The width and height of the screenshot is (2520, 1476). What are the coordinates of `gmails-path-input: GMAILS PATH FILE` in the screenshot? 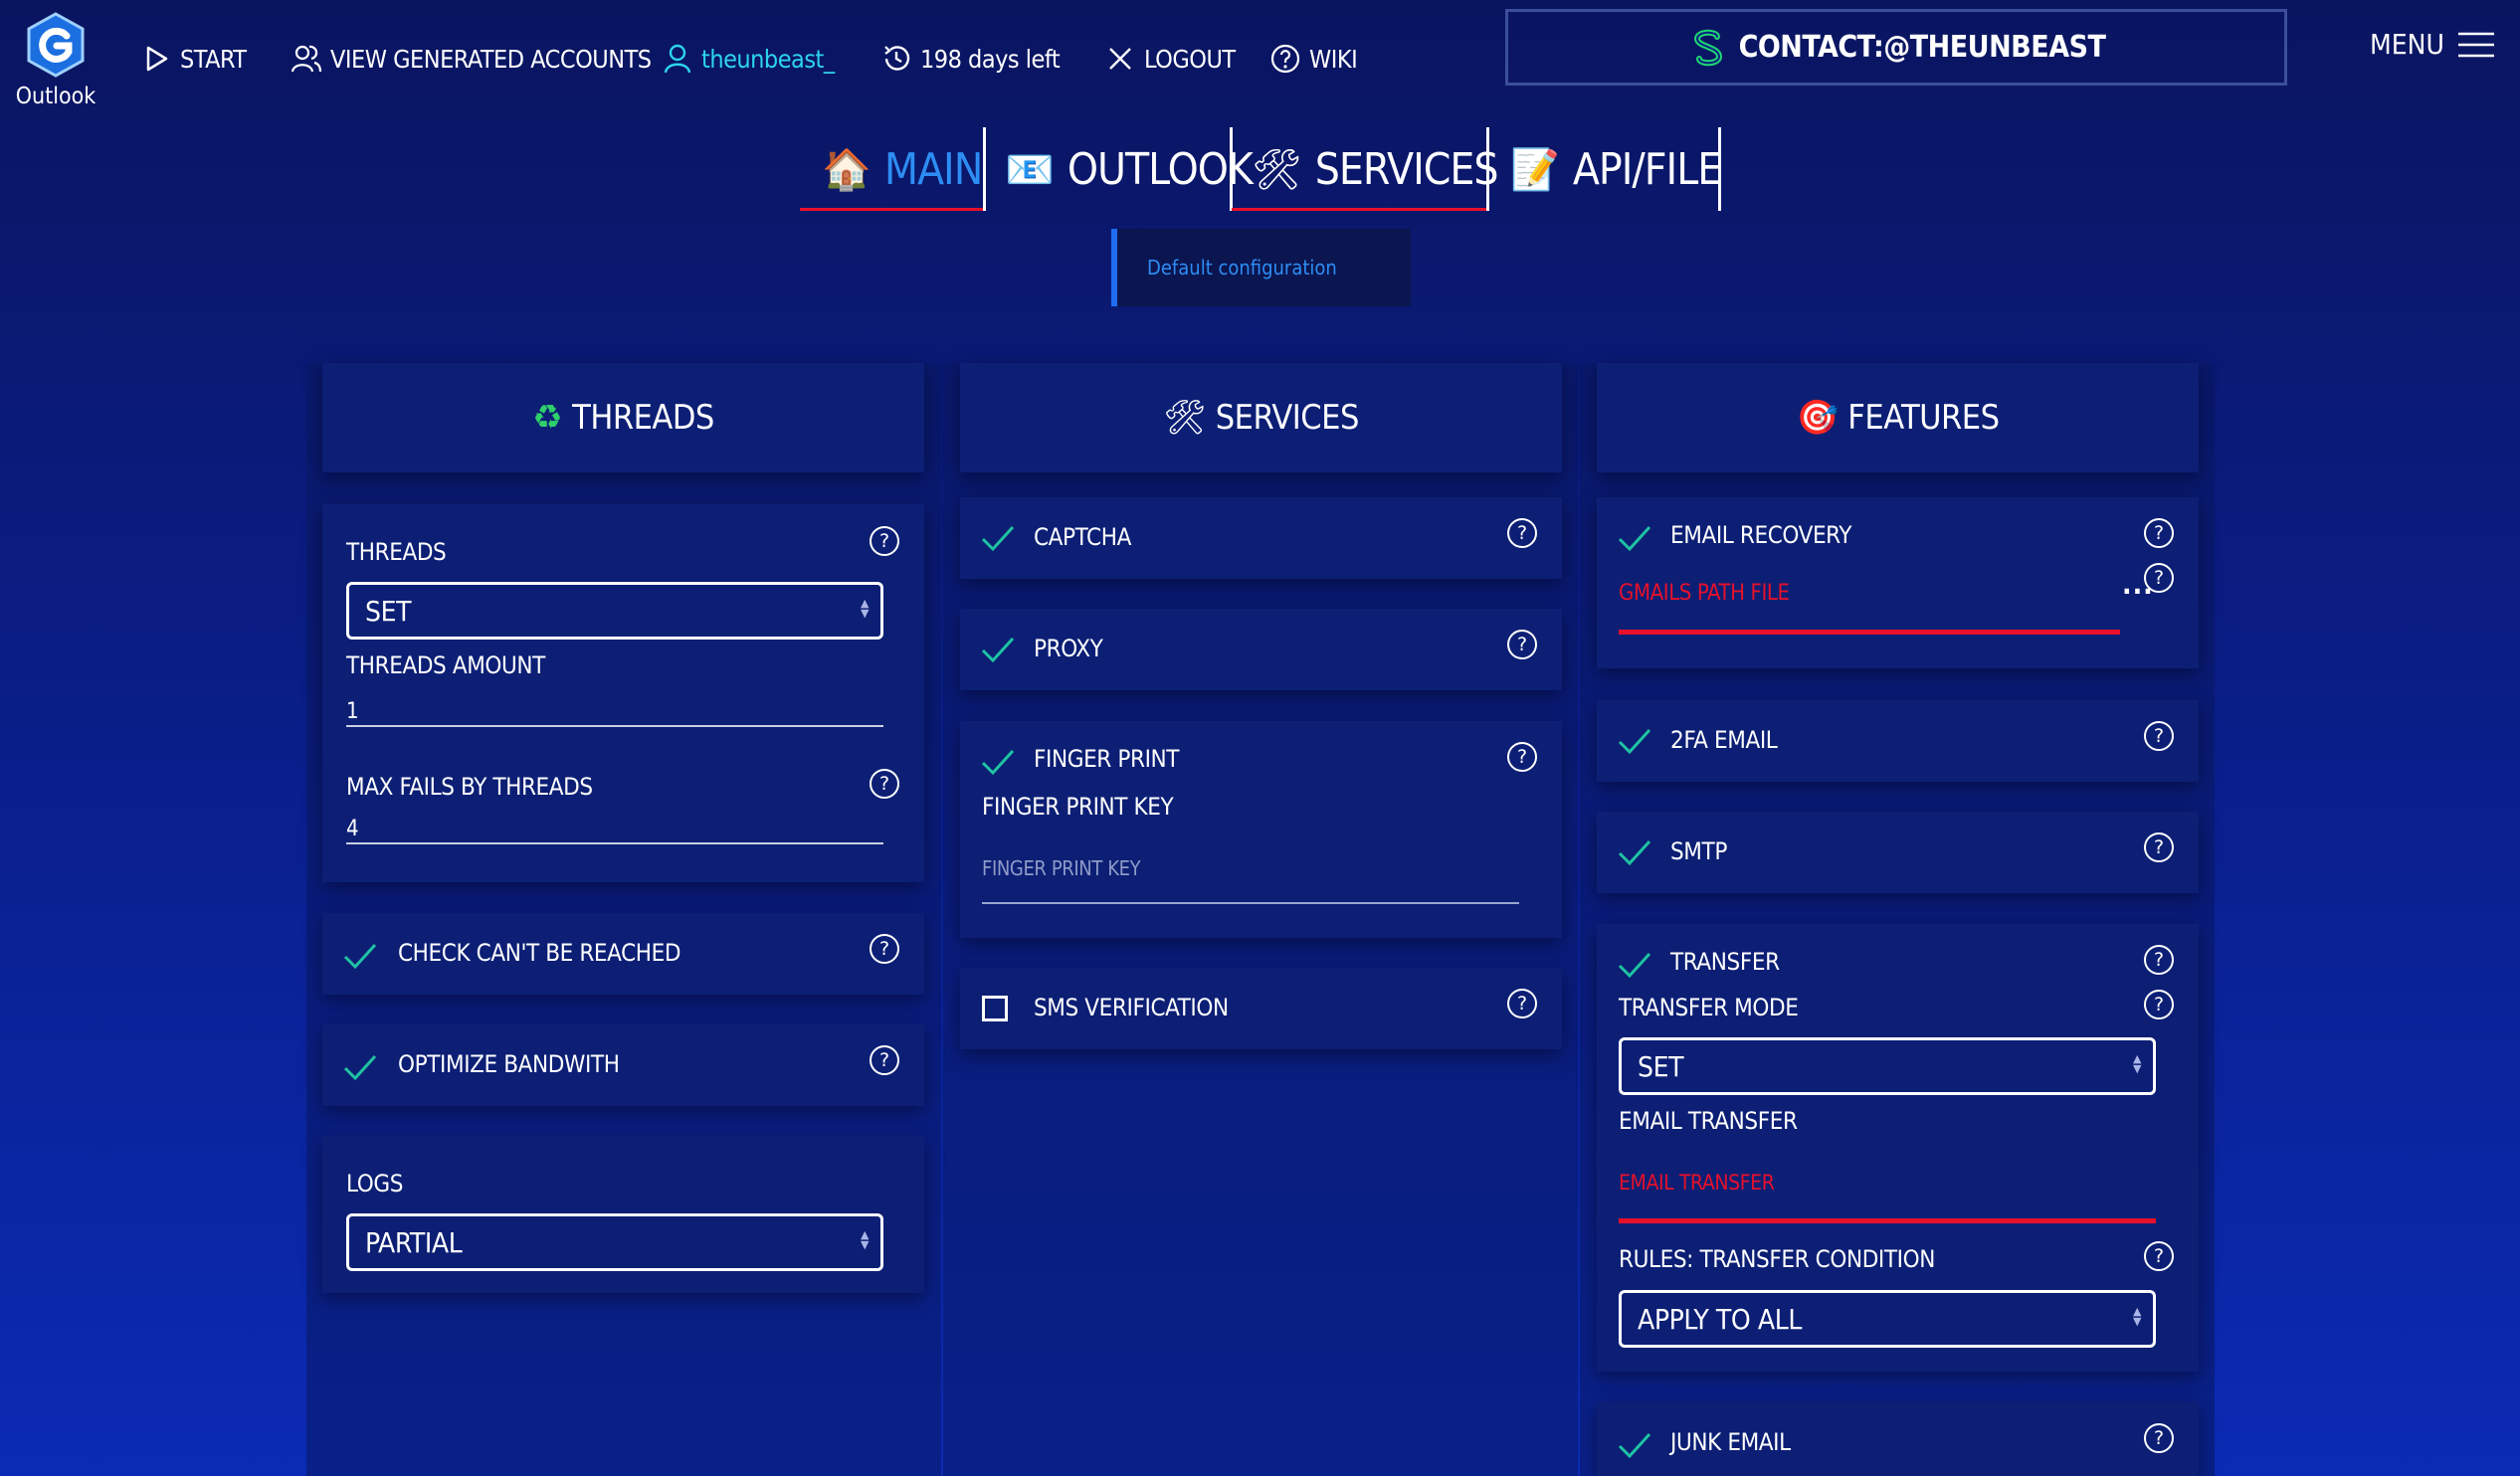 It's located at (1704, 593).